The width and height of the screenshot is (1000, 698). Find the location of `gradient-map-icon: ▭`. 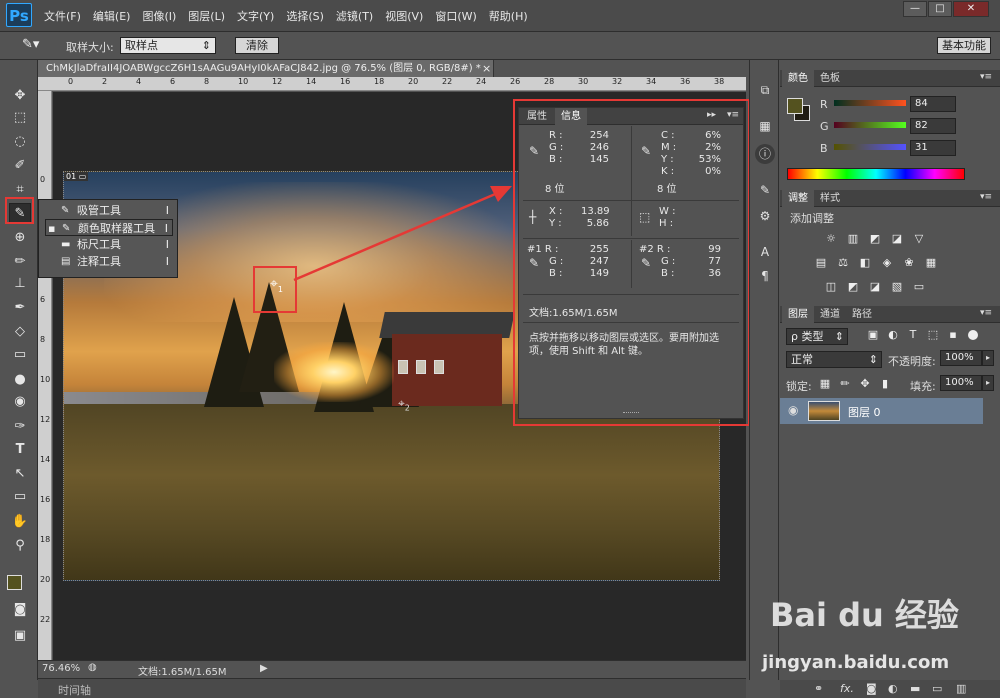

gradient-map-icon: ▭ is located at coordinates (919, 287).